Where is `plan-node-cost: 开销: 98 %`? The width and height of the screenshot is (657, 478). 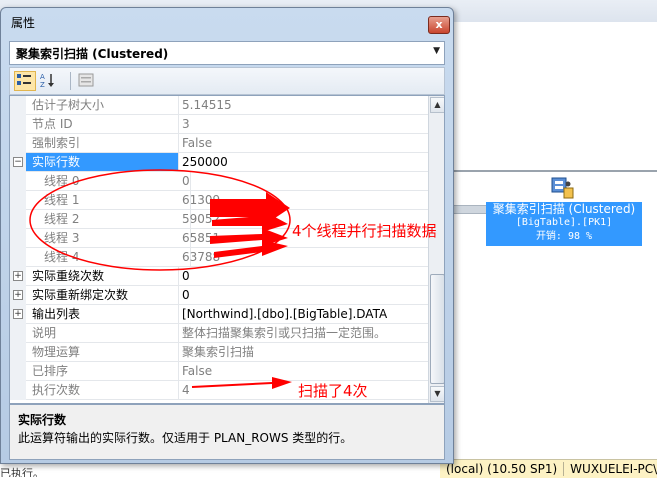
plan-node-cost: 开销: 98 % is located at coordinates (564, 236).